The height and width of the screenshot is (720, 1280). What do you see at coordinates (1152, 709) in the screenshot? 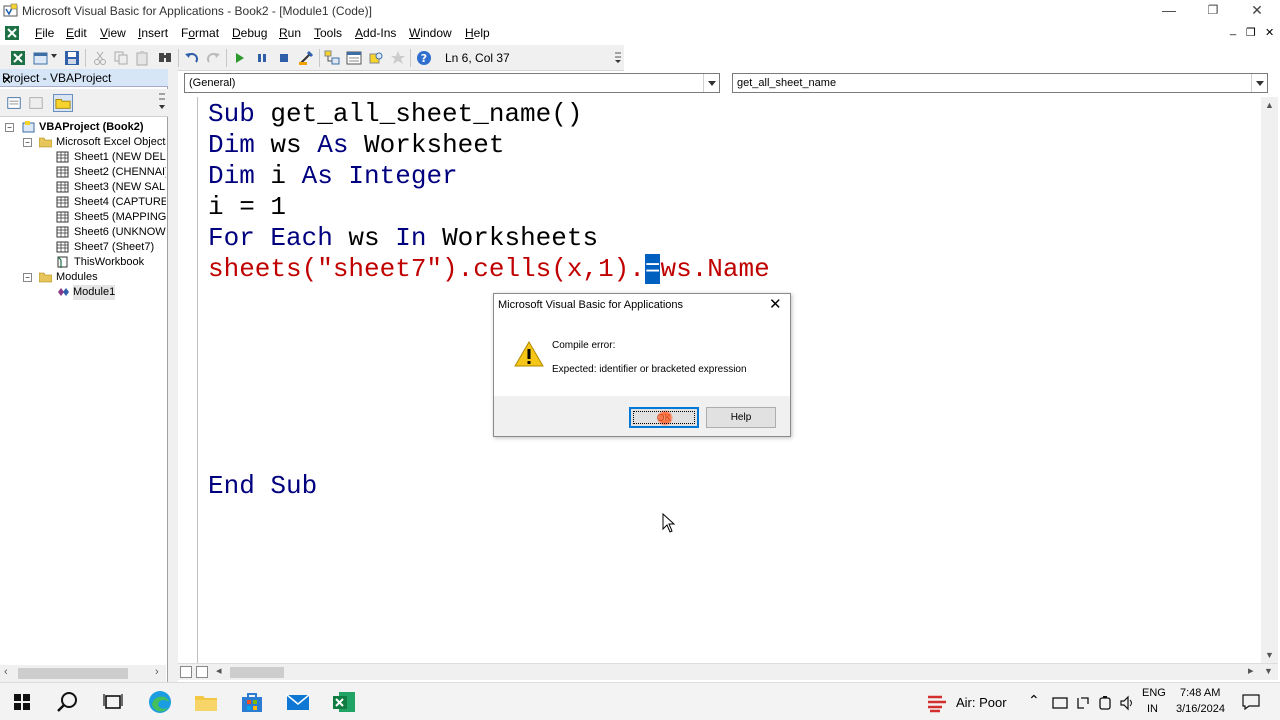
I see `region-indicator: IN` at bounding box center [1152, 709].